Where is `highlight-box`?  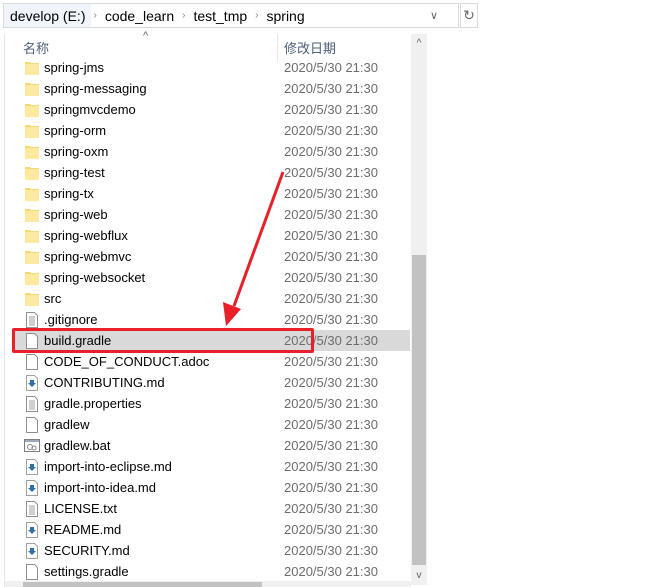 highlight-box is located at coordinates (163, 340).